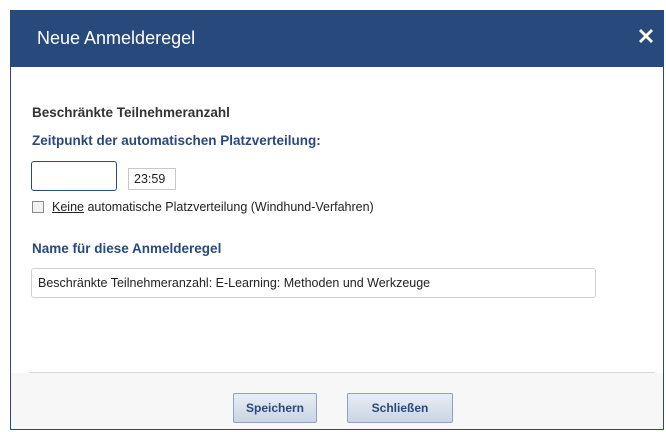 Image resolution: width=666 pixels, height=432 pixels. What do you see at coordinates (74, 176) in the screenshot?
I see `date-input` at bounding box center [74, 176].